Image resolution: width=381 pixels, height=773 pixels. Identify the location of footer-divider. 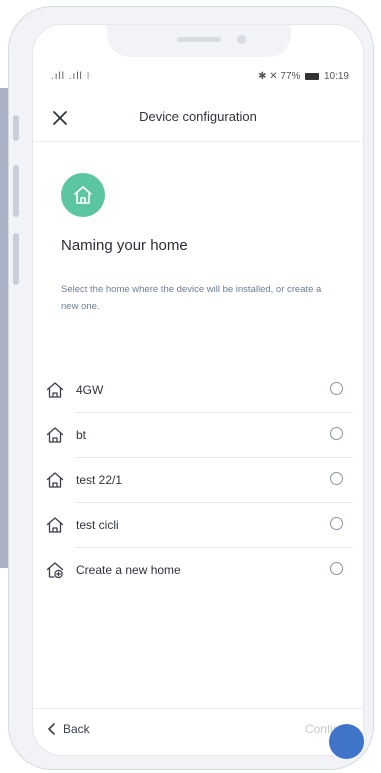
(198, 708).